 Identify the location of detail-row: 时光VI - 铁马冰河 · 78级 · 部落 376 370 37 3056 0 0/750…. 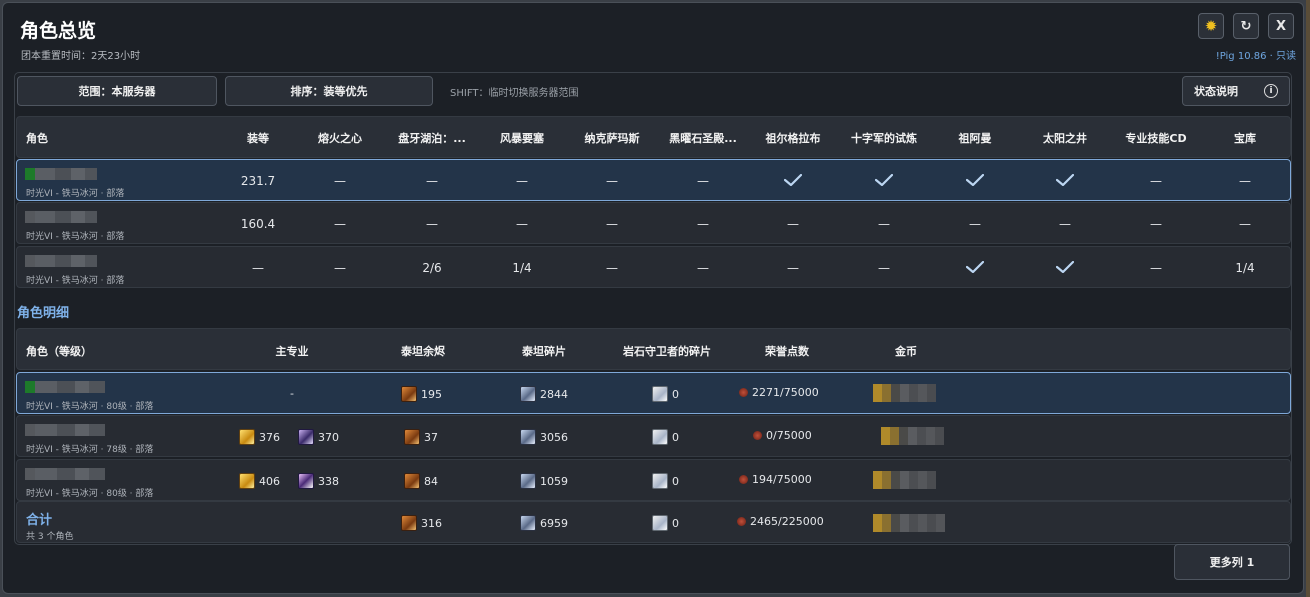
(653, 436).